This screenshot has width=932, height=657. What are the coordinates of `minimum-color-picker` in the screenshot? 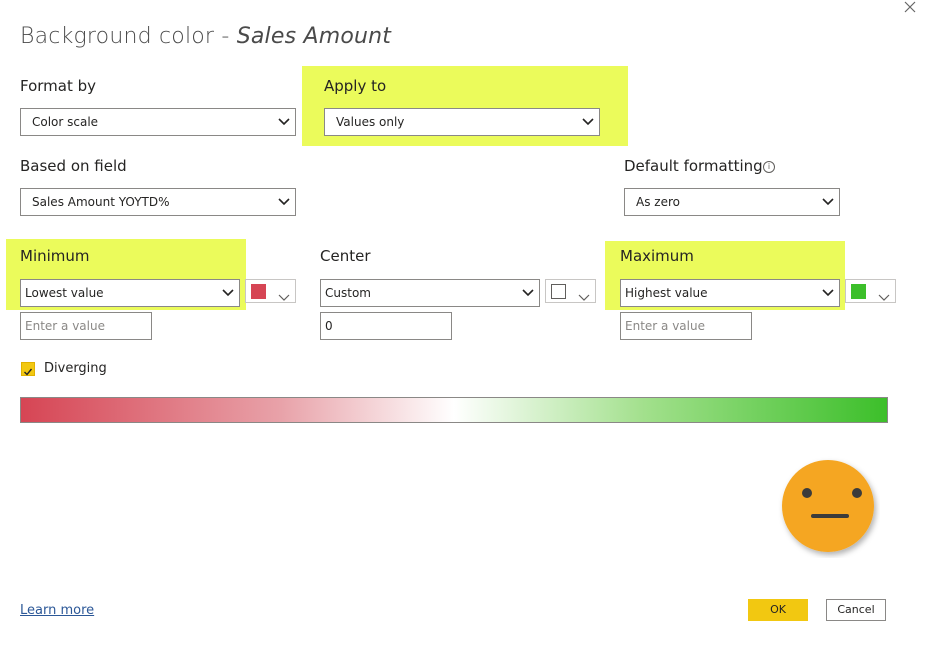 It's located at (270, 291).